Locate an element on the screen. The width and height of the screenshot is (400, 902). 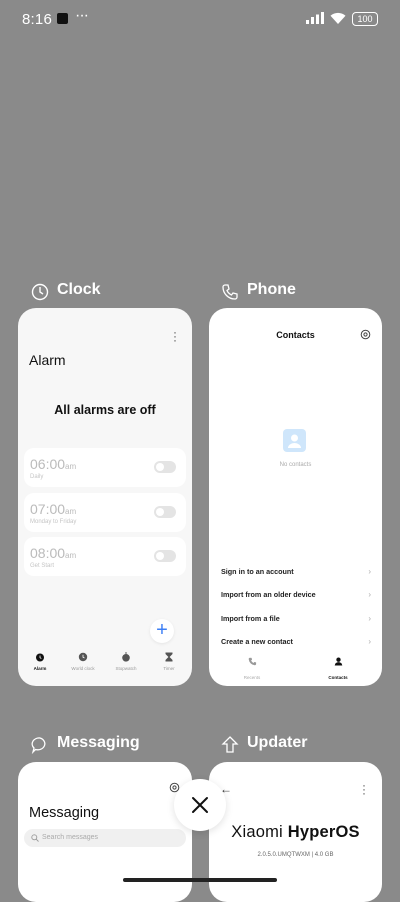
close-all-button is located at coordinates (200, 805).